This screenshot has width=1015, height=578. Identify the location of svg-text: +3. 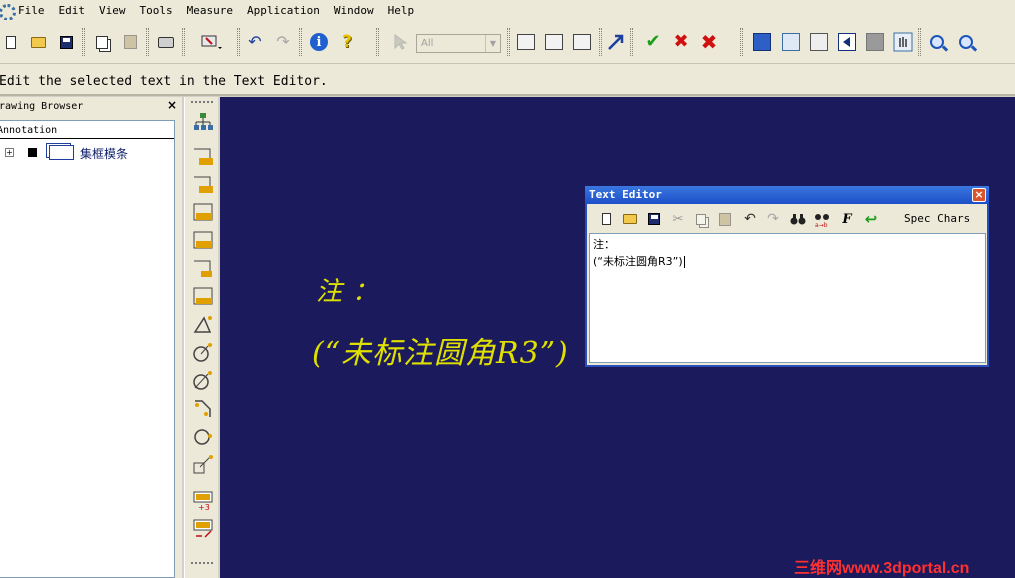
(204, 507).